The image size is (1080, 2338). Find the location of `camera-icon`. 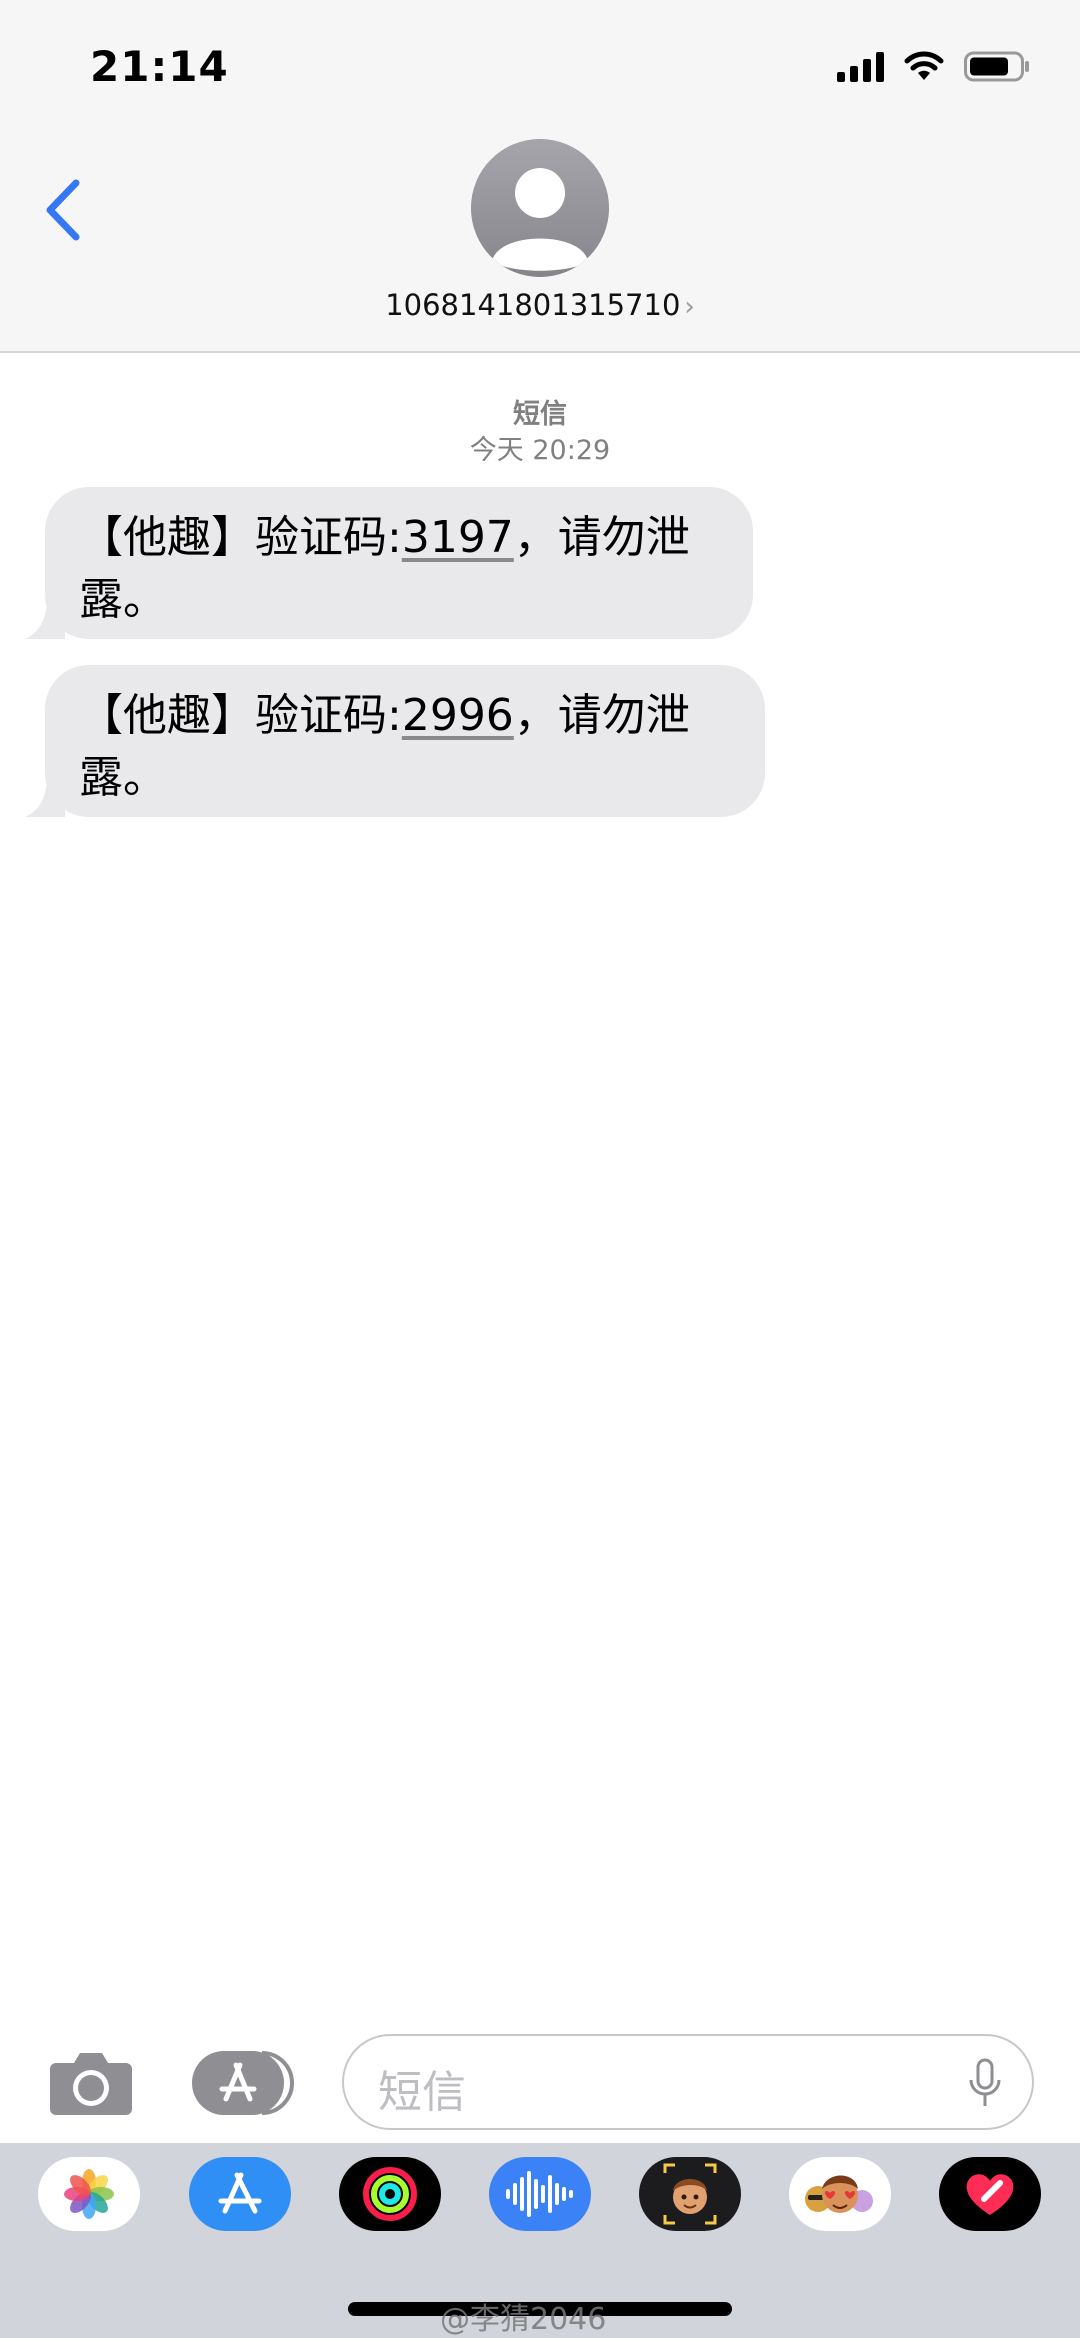

camera-icon is located at coordinates (91, 2083).